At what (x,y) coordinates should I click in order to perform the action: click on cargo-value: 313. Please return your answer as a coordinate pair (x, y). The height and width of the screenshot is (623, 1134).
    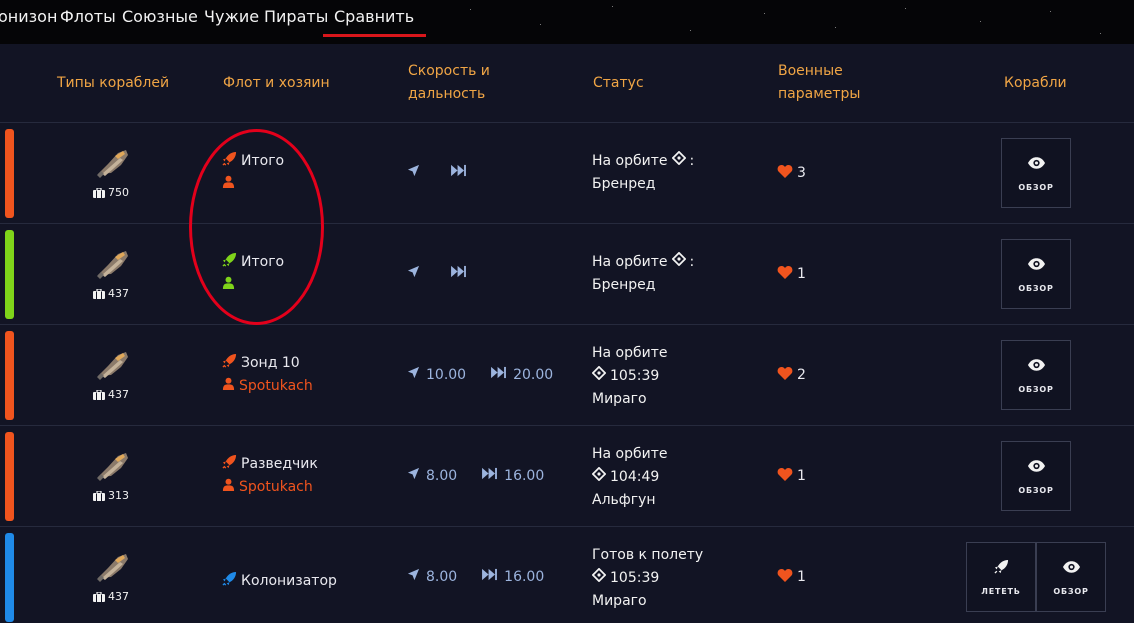
    Looking at the image, I should click on (118, 495).